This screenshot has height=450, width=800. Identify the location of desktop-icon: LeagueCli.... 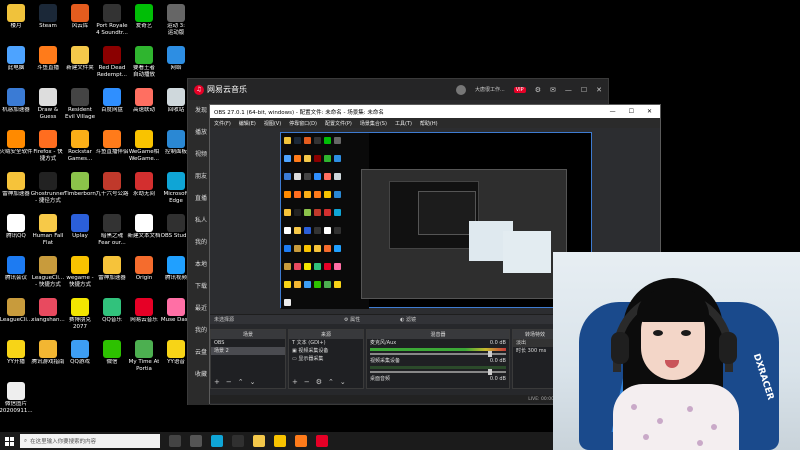
(17, 311).